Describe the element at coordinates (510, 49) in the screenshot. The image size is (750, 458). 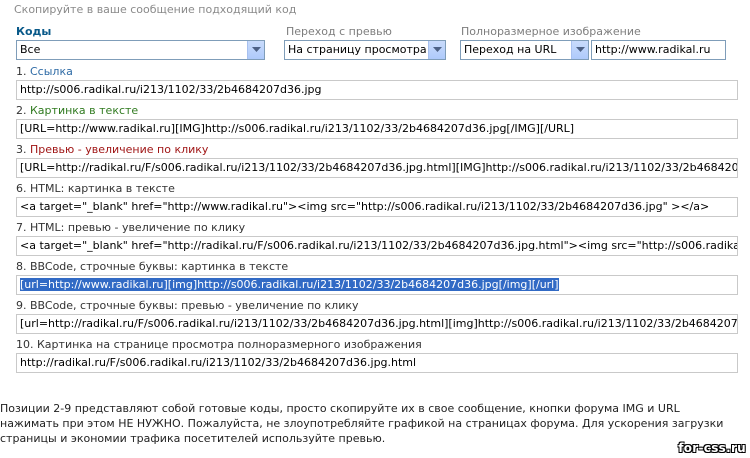
I see `full-size-select-value: Переход на URL` at that location.